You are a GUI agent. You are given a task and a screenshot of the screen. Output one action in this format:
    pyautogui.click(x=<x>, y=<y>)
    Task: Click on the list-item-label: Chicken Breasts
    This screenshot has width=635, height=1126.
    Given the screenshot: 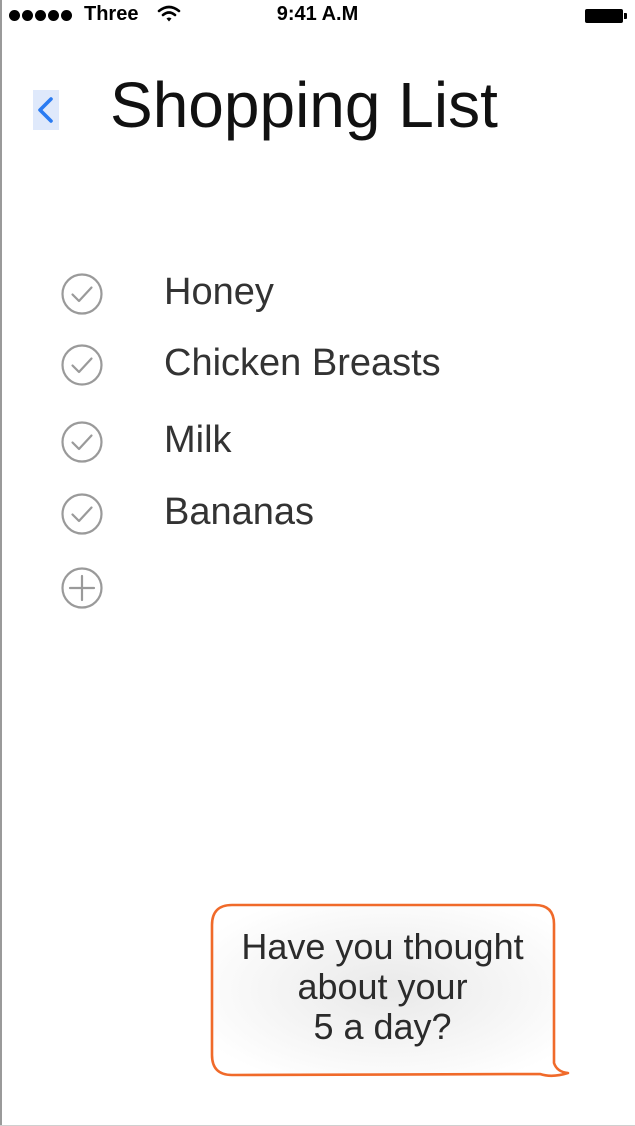 What is the action you would take?
    pyautogui.click(x=302, y=363)
    